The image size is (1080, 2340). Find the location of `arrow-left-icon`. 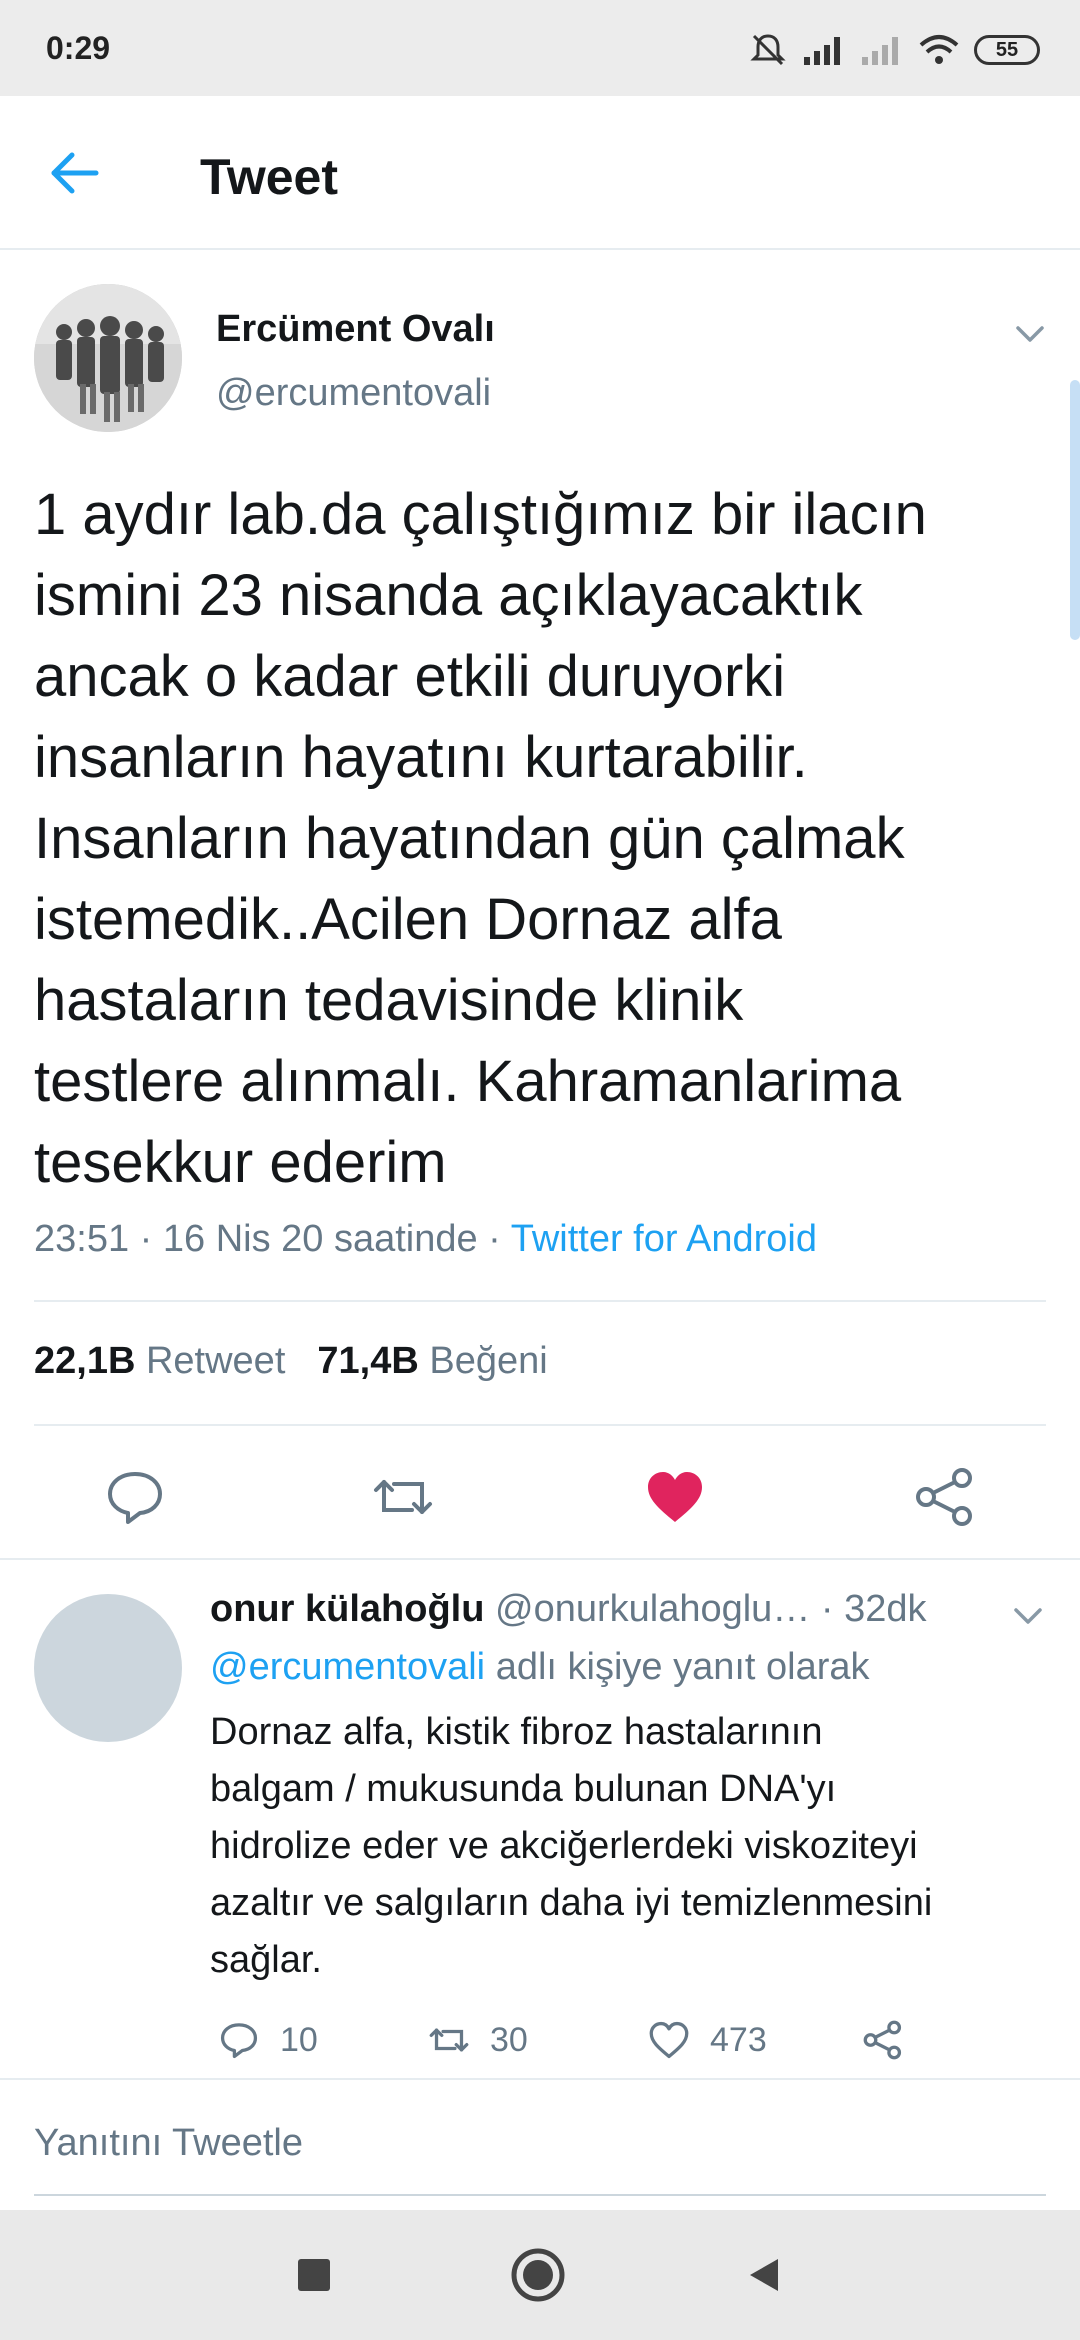

arrow-left-icon is located at coordinates (75, 173).